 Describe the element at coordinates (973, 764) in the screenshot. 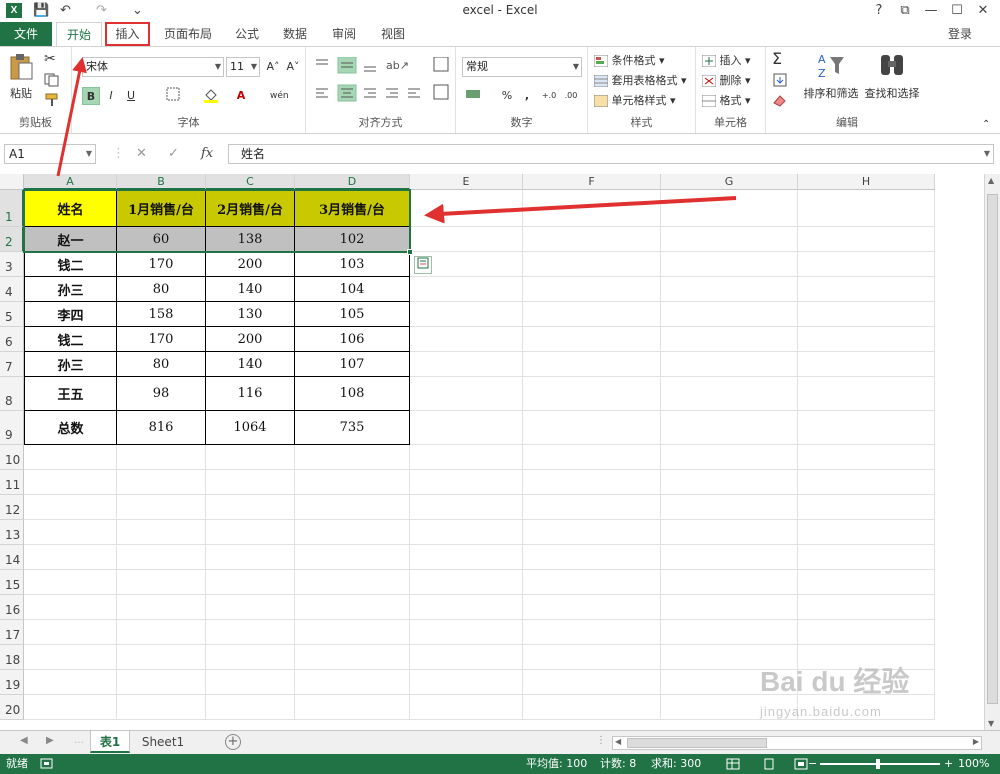

I see `zoom-level: 100%` at that location.